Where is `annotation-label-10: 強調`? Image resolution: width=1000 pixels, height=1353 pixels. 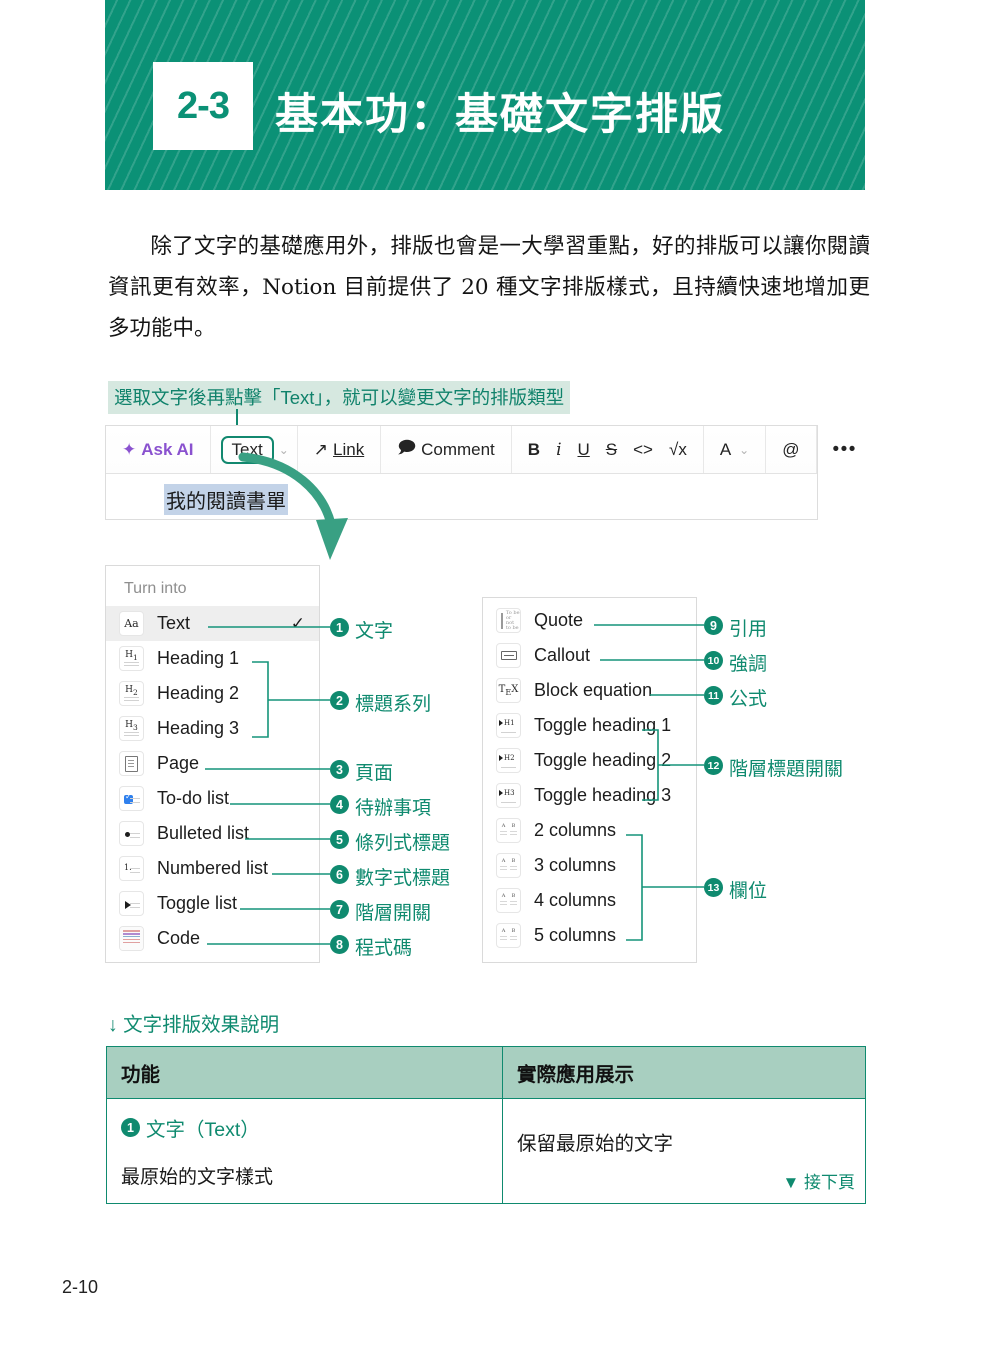
annotation-label-10: 強調 is located at coordinates (748, 664).